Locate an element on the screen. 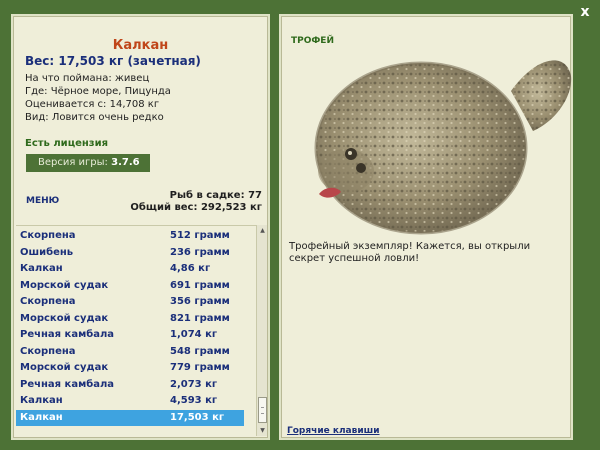 Image resolution: width=600 pixels, height=450 pixels. fish-weight: Вес: 17,503 кг (зачетная) is located at coordinates (113, 61).